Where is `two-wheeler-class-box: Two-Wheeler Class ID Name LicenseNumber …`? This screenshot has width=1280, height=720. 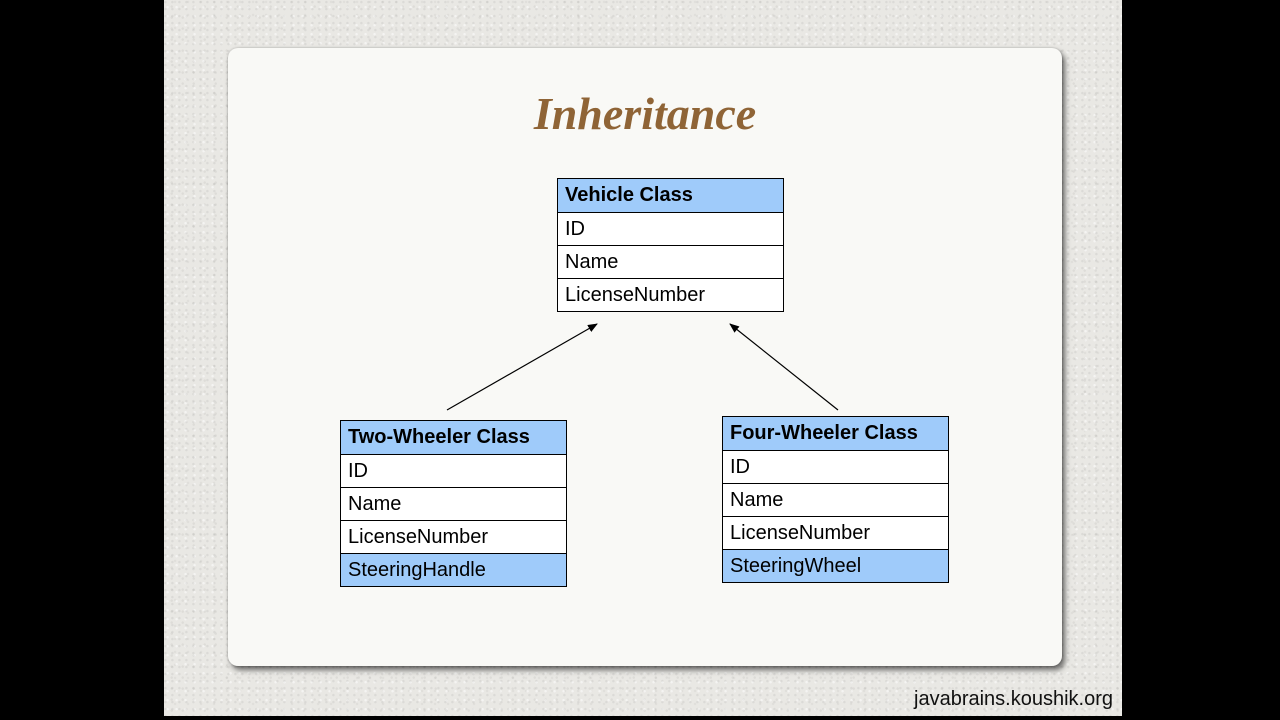
two-wheeler-class-box: Two-Wheeler Class ID Name LicenseNumber … is located at coordinates (453, 503).